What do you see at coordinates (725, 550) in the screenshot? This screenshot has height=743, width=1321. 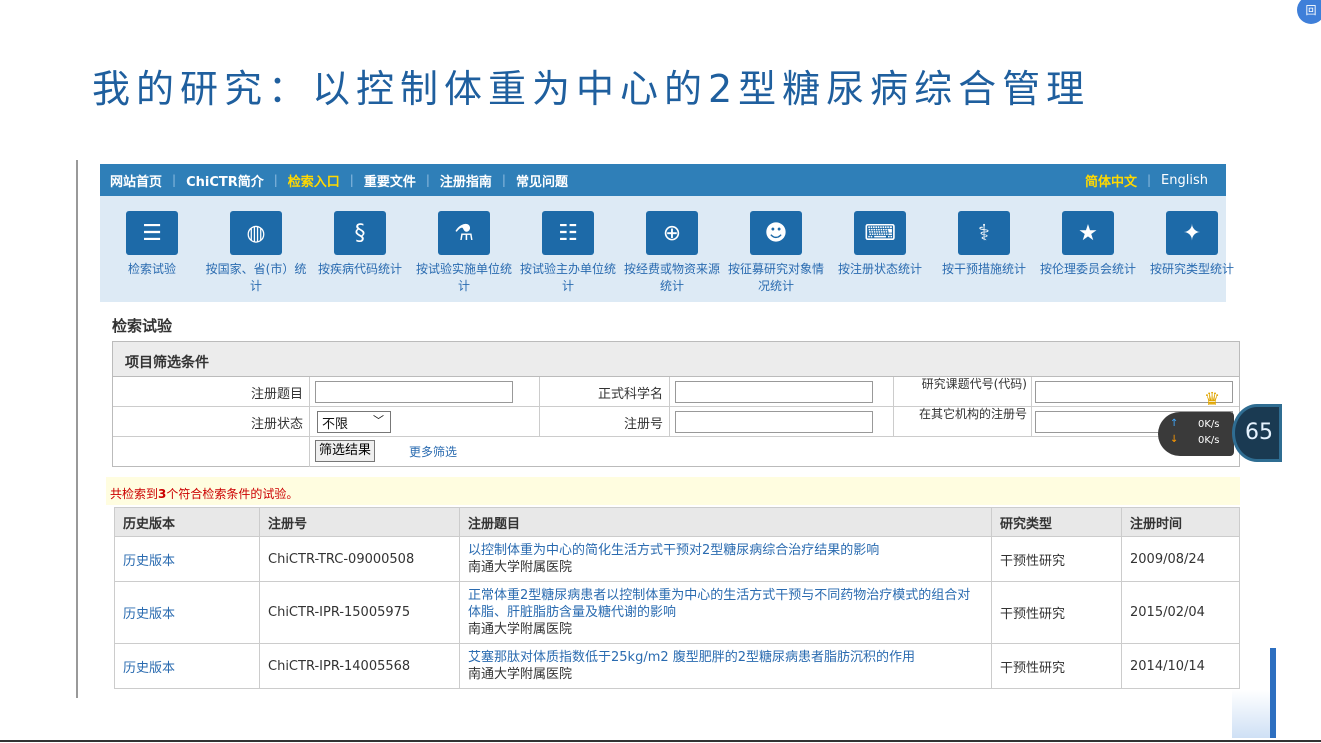 I see `trial-title-link: 以控制体重为中心的简化生活方式干预对2型糖尿病综合治疗结果的影响` at bounding box center [725, 550].